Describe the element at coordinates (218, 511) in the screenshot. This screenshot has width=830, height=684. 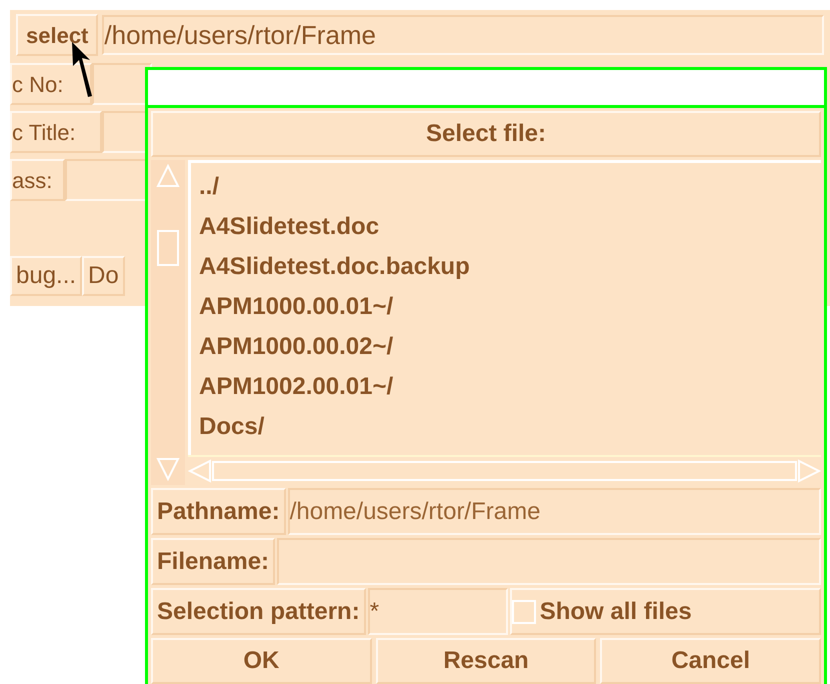
I see `pathname-label: Pathname:` at that location.